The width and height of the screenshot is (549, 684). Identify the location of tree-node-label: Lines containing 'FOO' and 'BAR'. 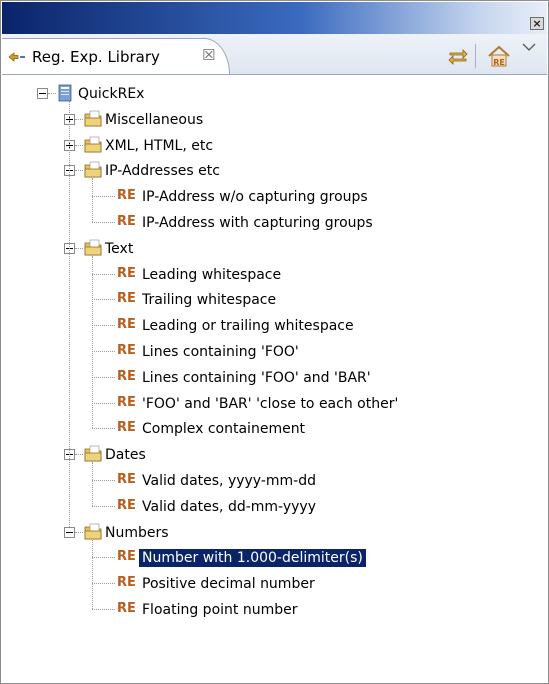
(256, 377).